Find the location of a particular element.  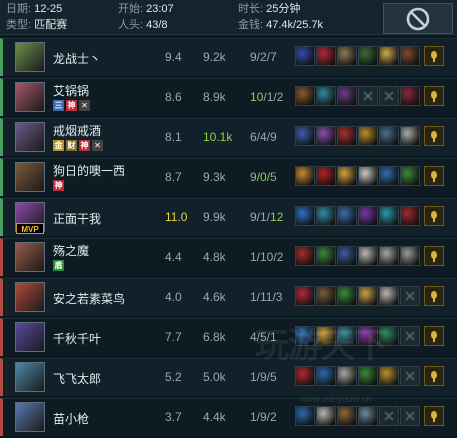

player-row: MVP 正面干我 11.0 9.9k 9/1/12 is located at coordinates (228, 217).